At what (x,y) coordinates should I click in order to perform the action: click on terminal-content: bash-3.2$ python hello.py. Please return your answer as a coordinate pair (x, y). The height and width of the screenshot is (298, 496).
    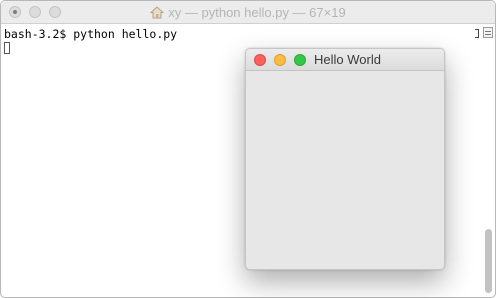
    Looking at the image, I should click on (90, 42).